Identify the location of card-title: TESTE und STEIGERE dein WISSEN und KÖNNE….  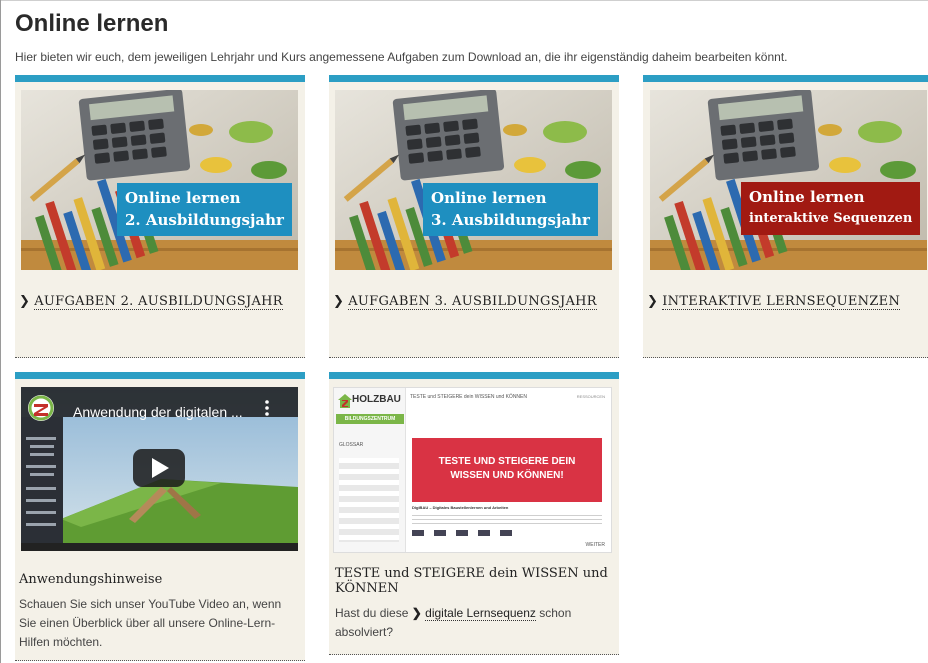
(471, 581).